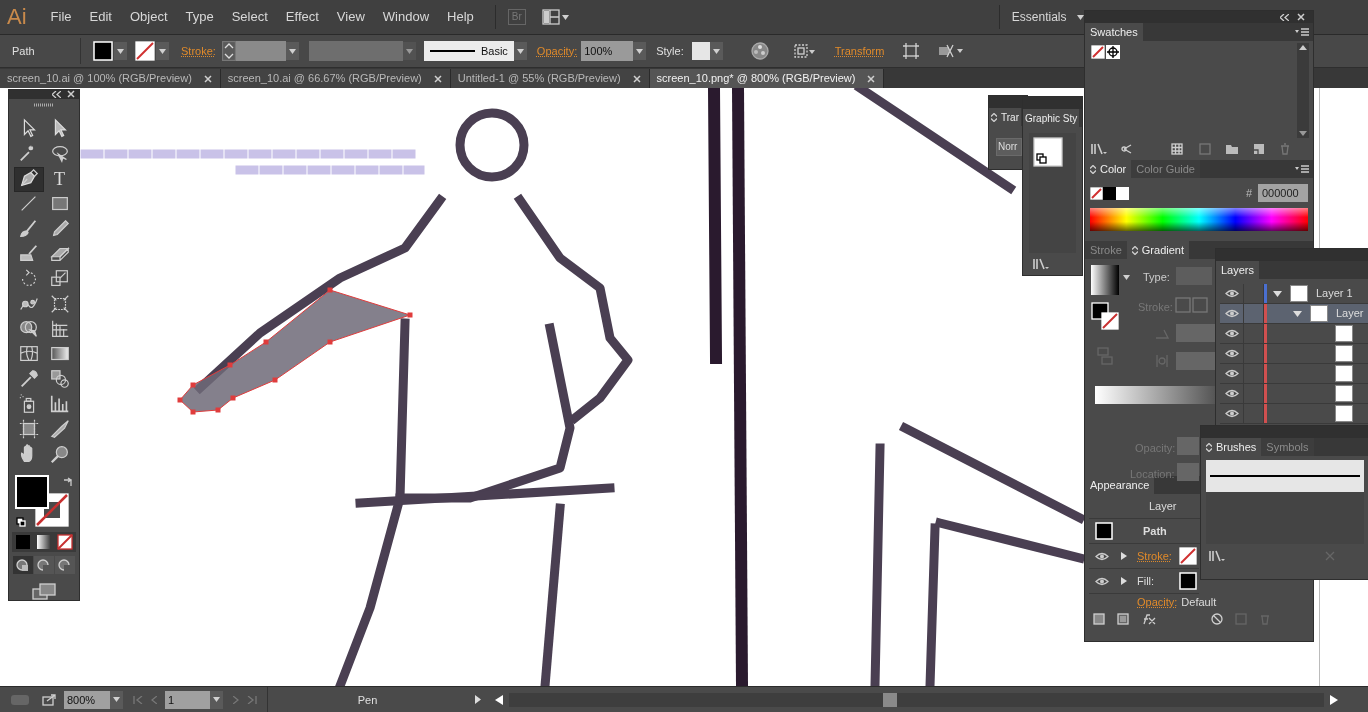  What do you see at coordinates (1157, 250) in the screenshot?
I see `panel-tab: Gradient` at bounding box center [1157, 250].